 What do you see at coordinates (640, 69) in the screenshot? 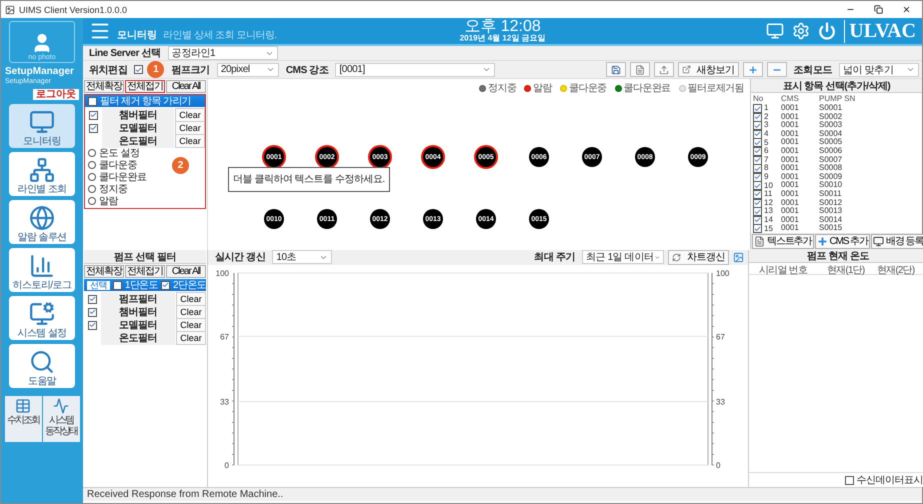
I see `document-button` at bounding box center [640, 69].